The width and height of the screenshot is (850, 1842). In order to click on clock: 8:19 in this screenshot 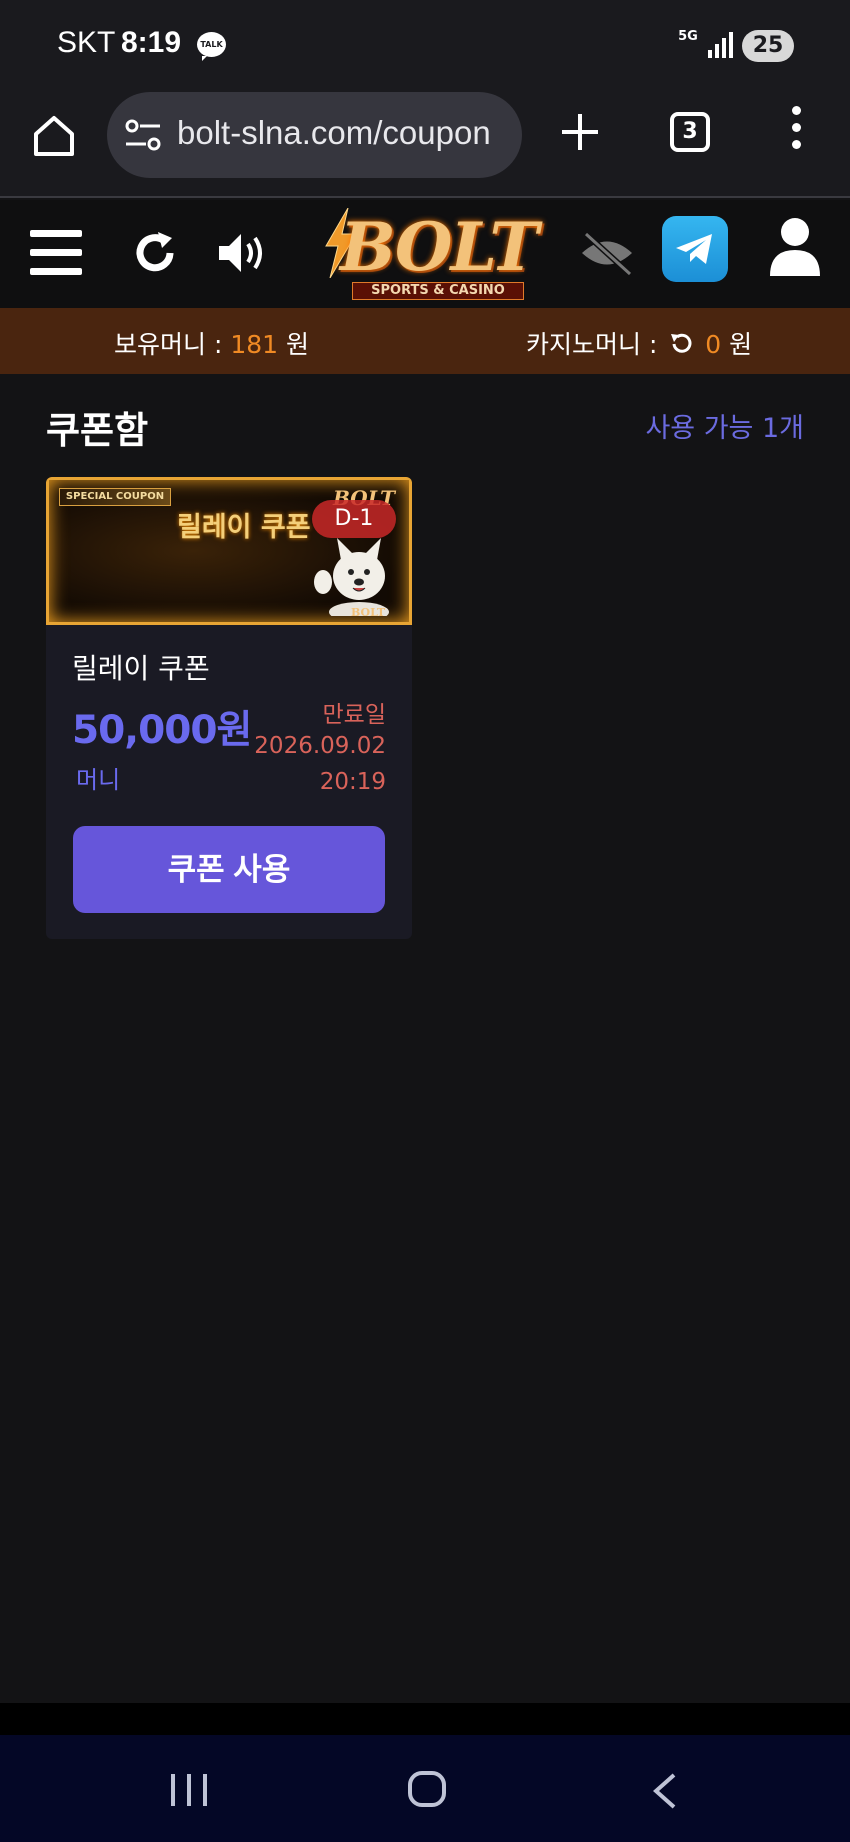, I will do `click(151, 42)`.